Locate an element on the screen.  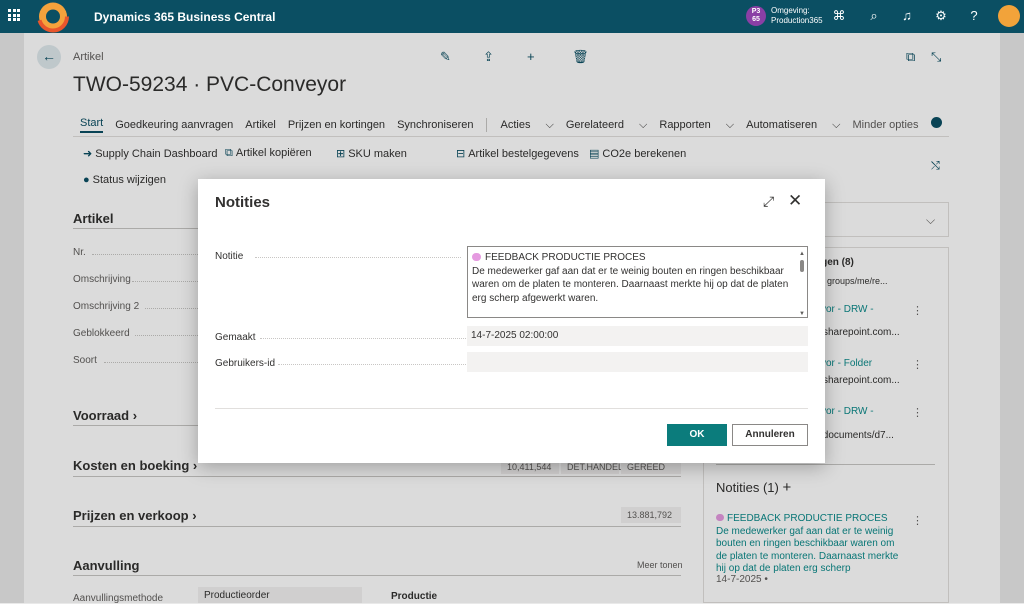
ok-button: OK is located at coordinates (697, 435).